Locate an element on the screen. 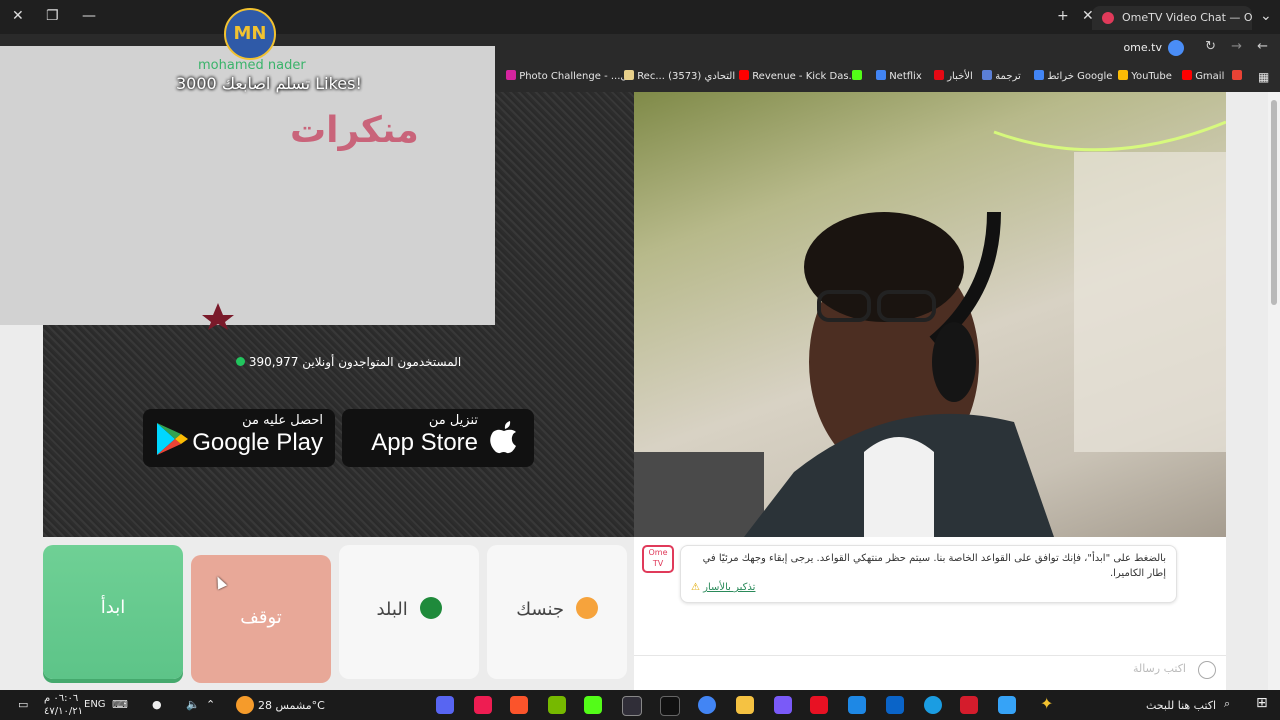 This screenshot has height=720, width=1280. bookmark-rec: Rec... انا التحادي (3573) is located at coordinates (683, 76).